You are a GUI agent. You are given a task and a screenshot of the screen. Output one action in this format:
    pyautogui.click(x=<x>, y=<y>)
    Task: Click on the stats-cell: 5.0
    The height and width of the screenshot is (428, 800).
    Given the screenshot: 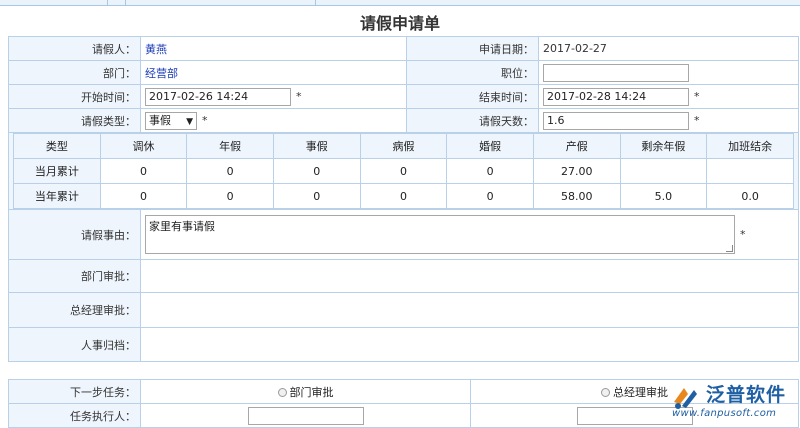 What is the action you would take?
    pyautogui.click(x=663, y=196)
    